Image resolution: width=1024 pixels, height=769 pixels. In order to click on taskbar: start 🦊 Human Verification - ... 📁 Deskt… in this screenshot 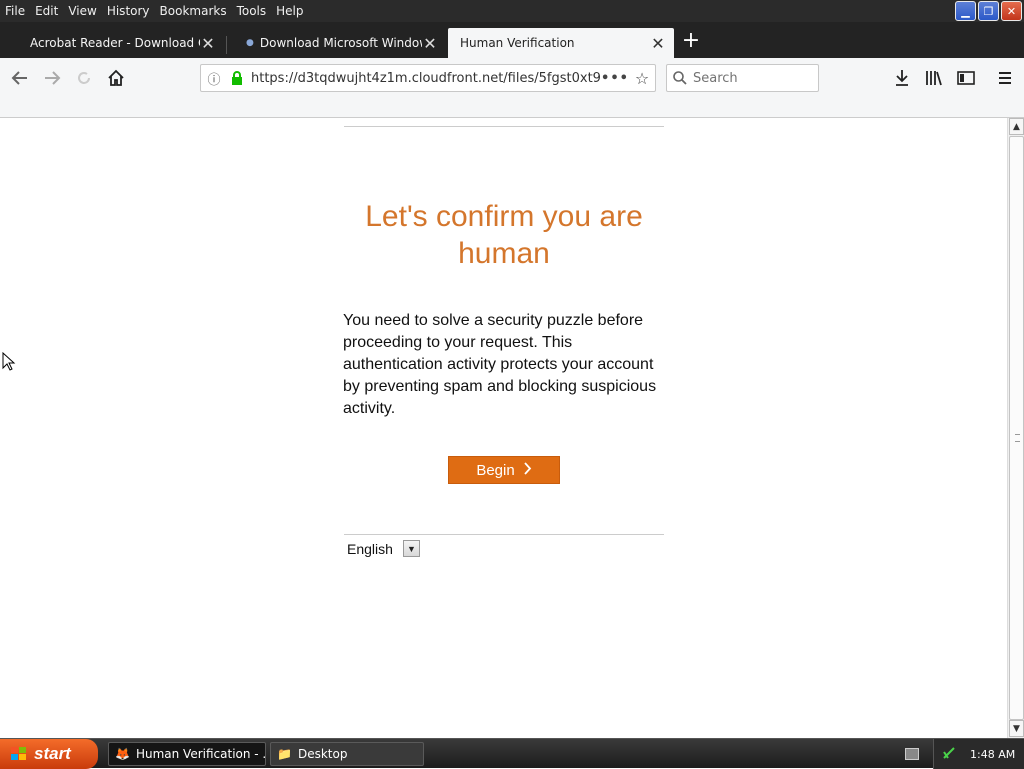, I will do `click(512, 753)`.